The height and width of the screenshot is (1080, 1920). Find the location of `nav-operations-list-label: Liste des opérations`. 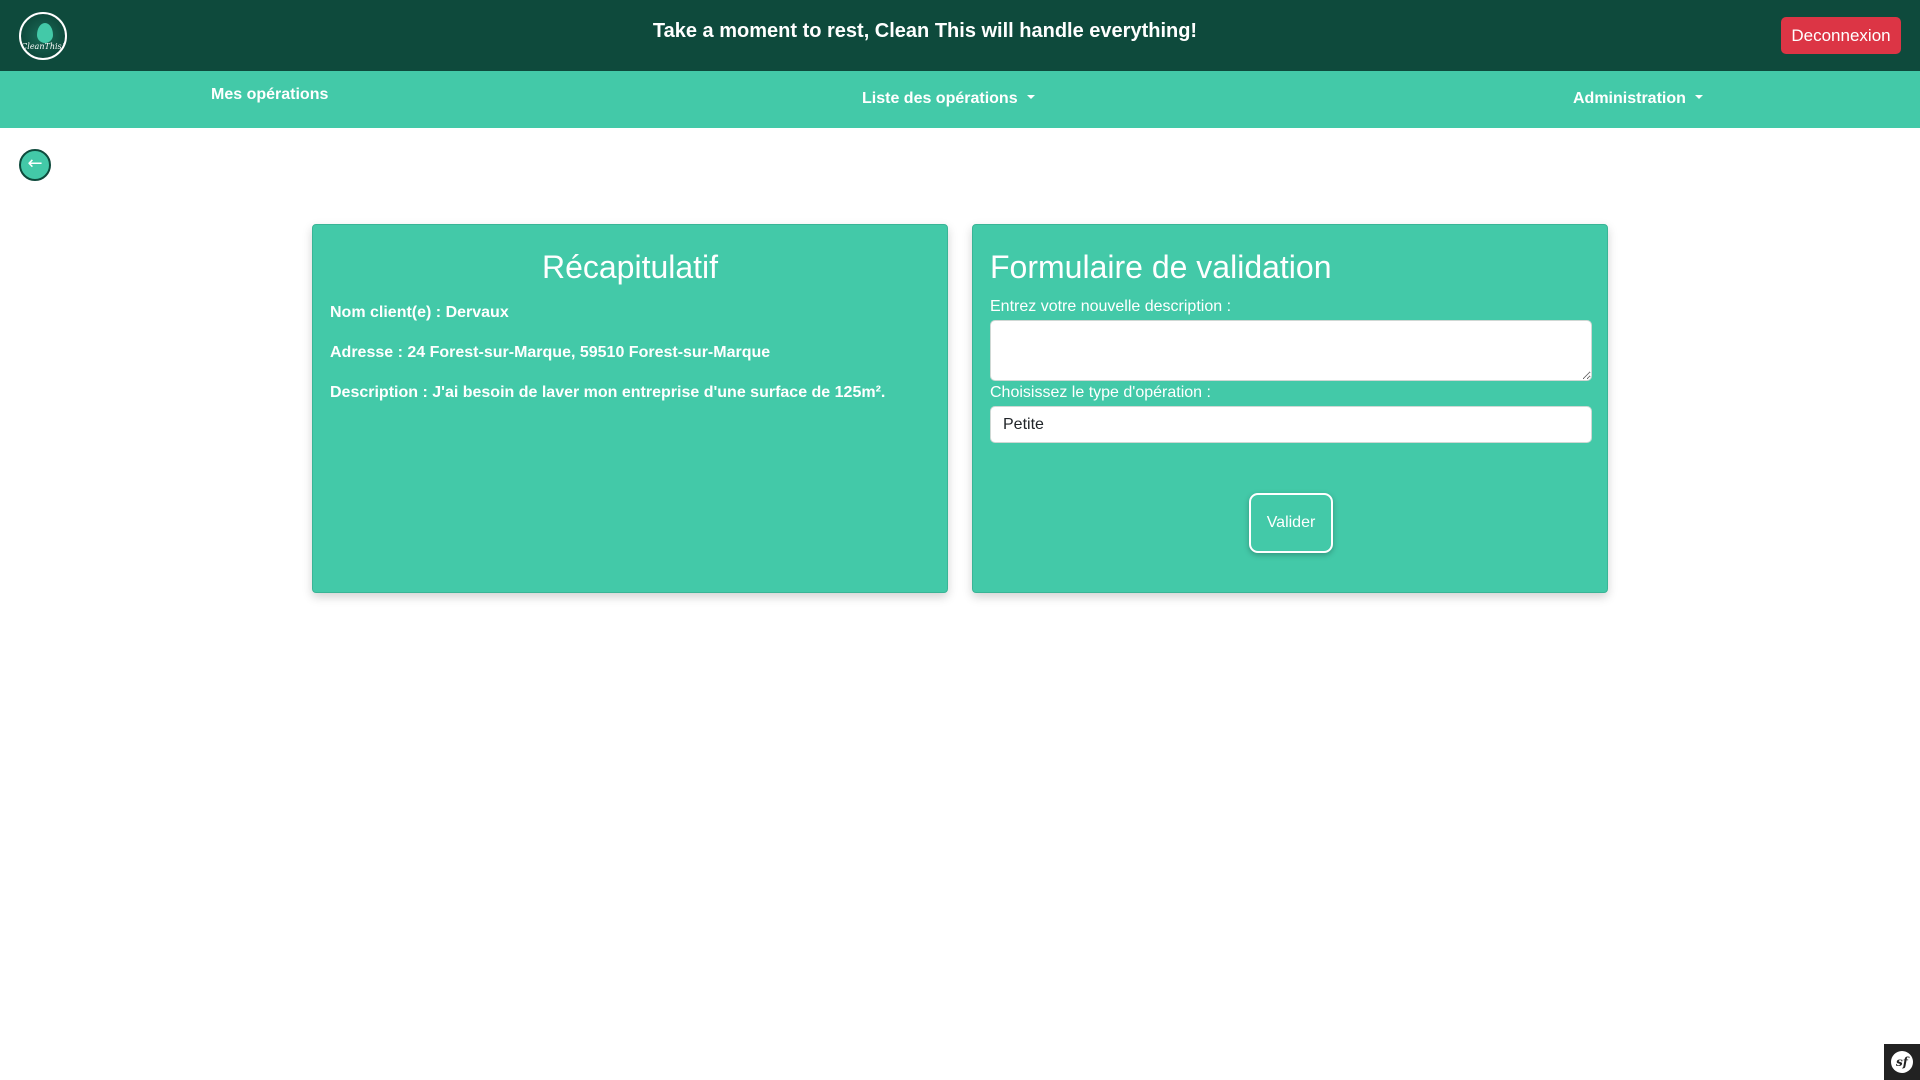

nav-operations-list-label: Liste des opérations is located at coordinates (940, 98).